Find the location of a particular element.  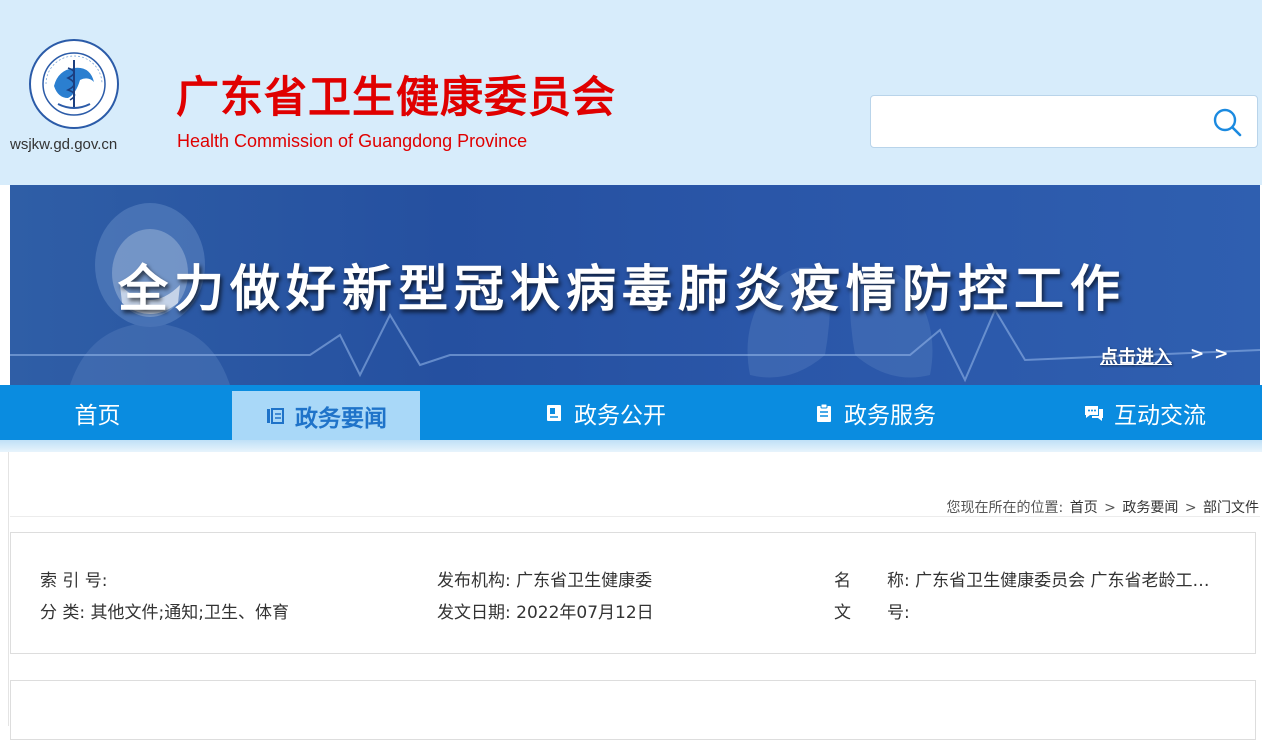

category-value: 其他文件;通知;卫生、体育 is located at coordinates (190, 613).